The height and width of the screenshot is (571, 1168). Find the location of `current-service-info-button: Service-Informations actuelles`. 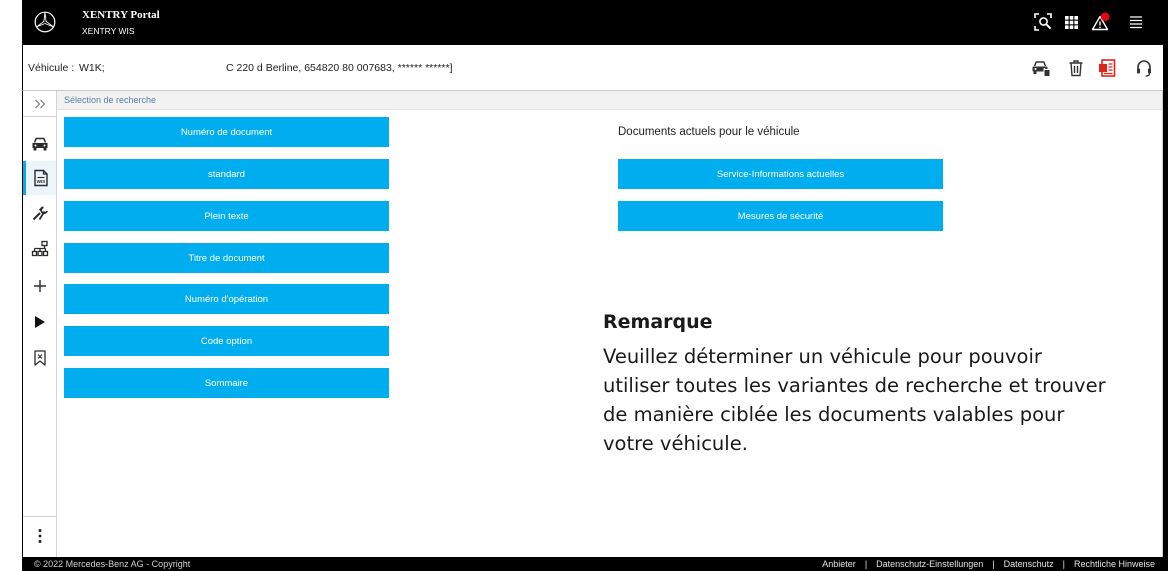

current-service-info-button: Service-Informations actuelles is located at coordinates (780, 174).